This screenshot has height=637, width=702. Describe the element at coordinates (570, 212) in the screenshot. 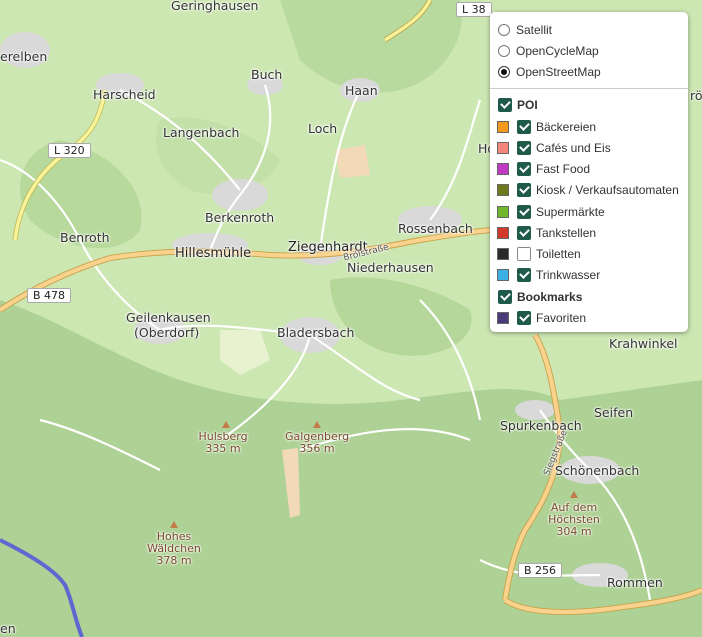

I see `layer-label: Supermärkte` at that location.